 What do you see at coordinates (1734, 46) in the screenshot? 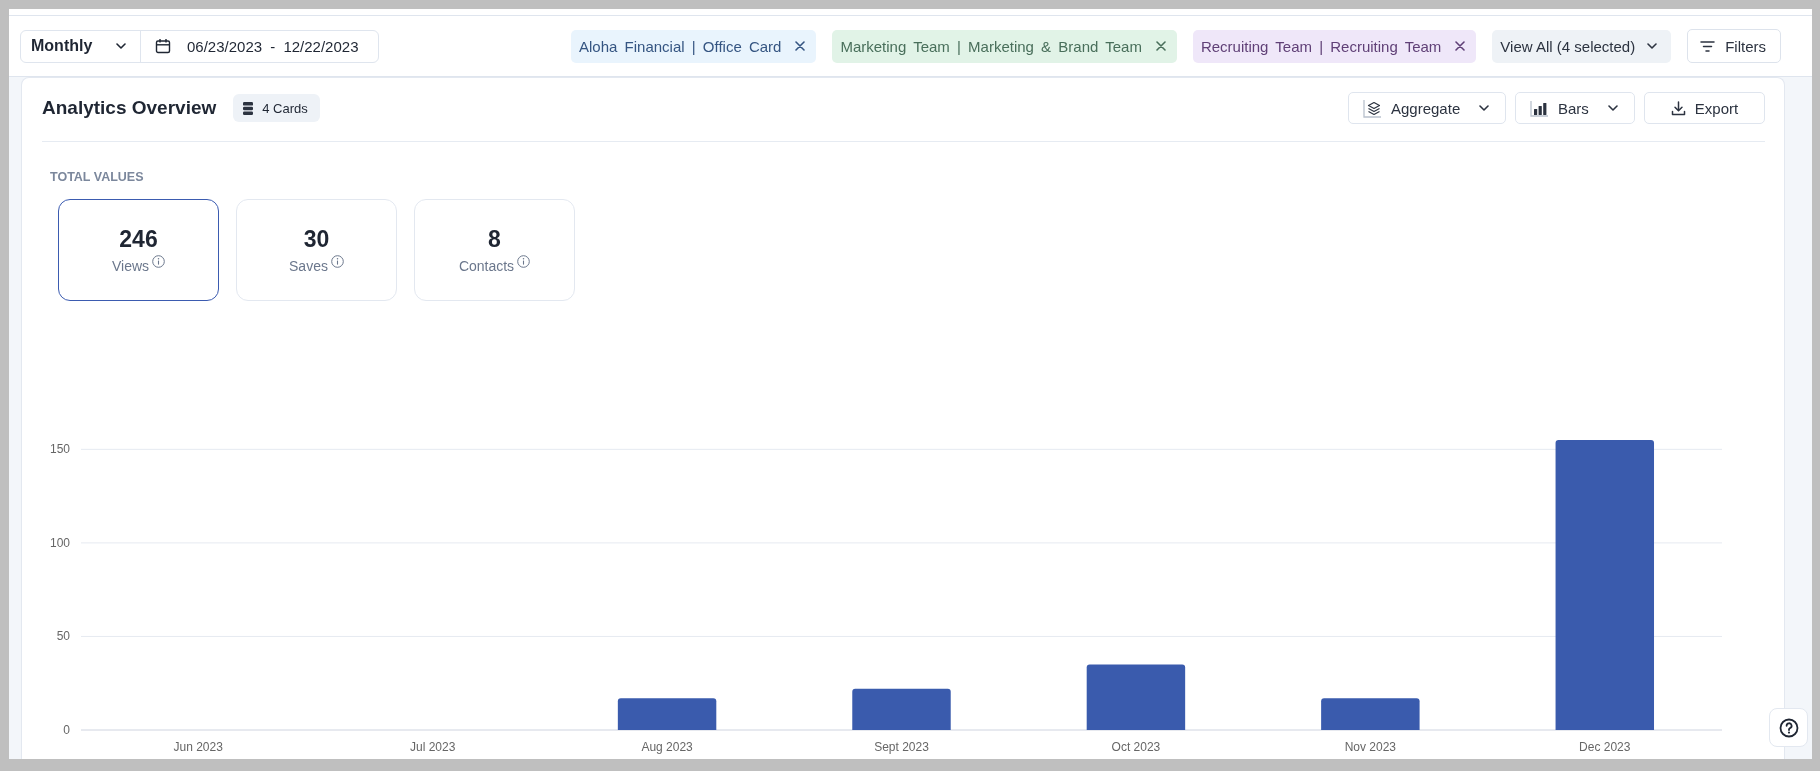
I see `filters-button: Filters` at bounding box center [1734, 46].